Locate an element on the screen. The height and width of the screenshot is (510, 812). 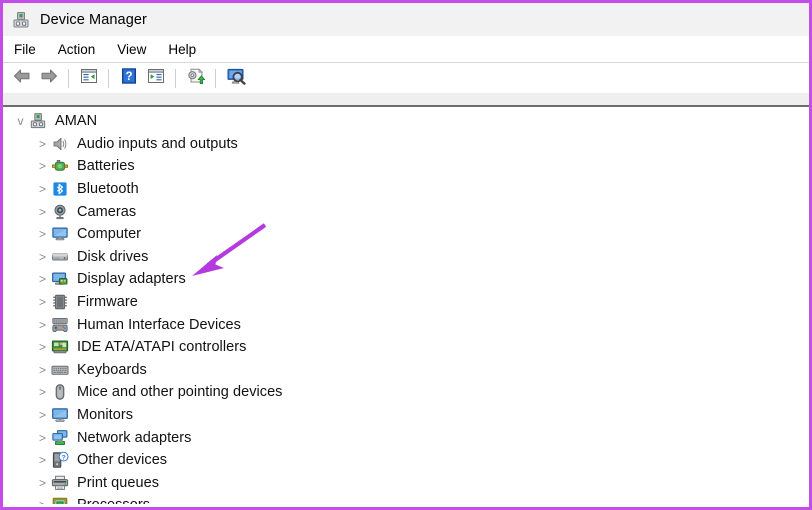
printer-icon is located at coordinates (60, 483).